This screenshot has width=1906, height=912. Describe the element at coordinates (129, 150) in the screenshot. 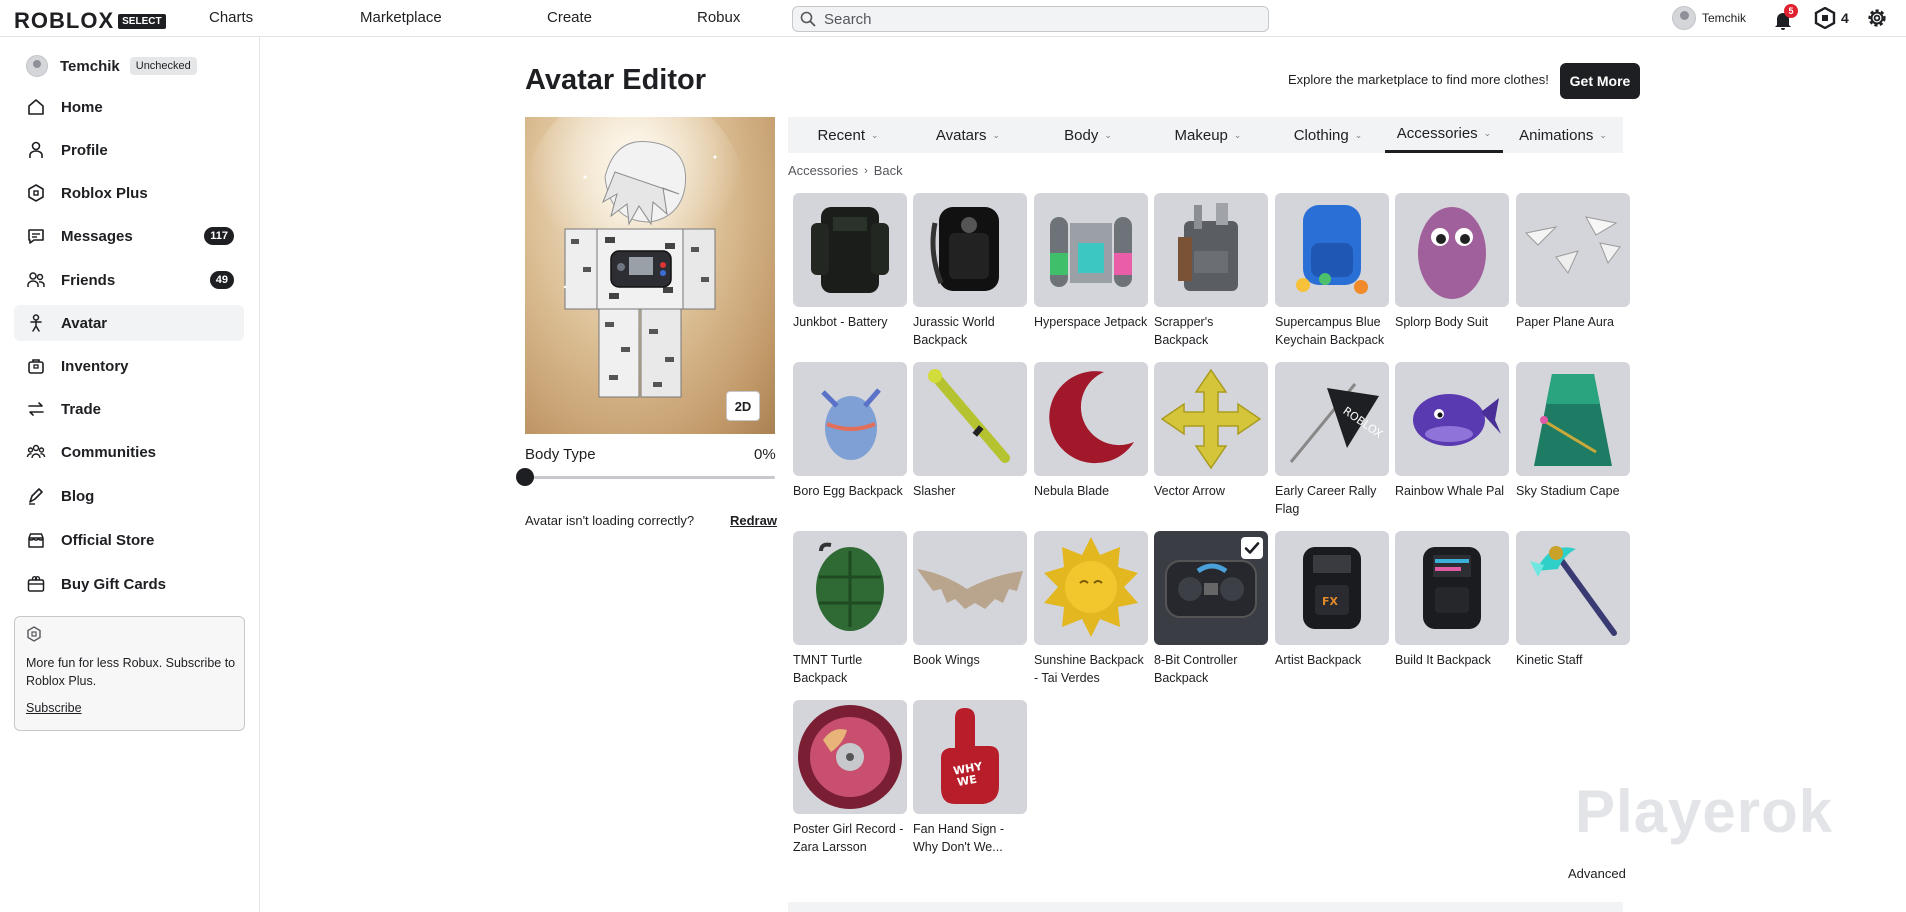

I see `sidebar-item-profile: Profile` at that location.